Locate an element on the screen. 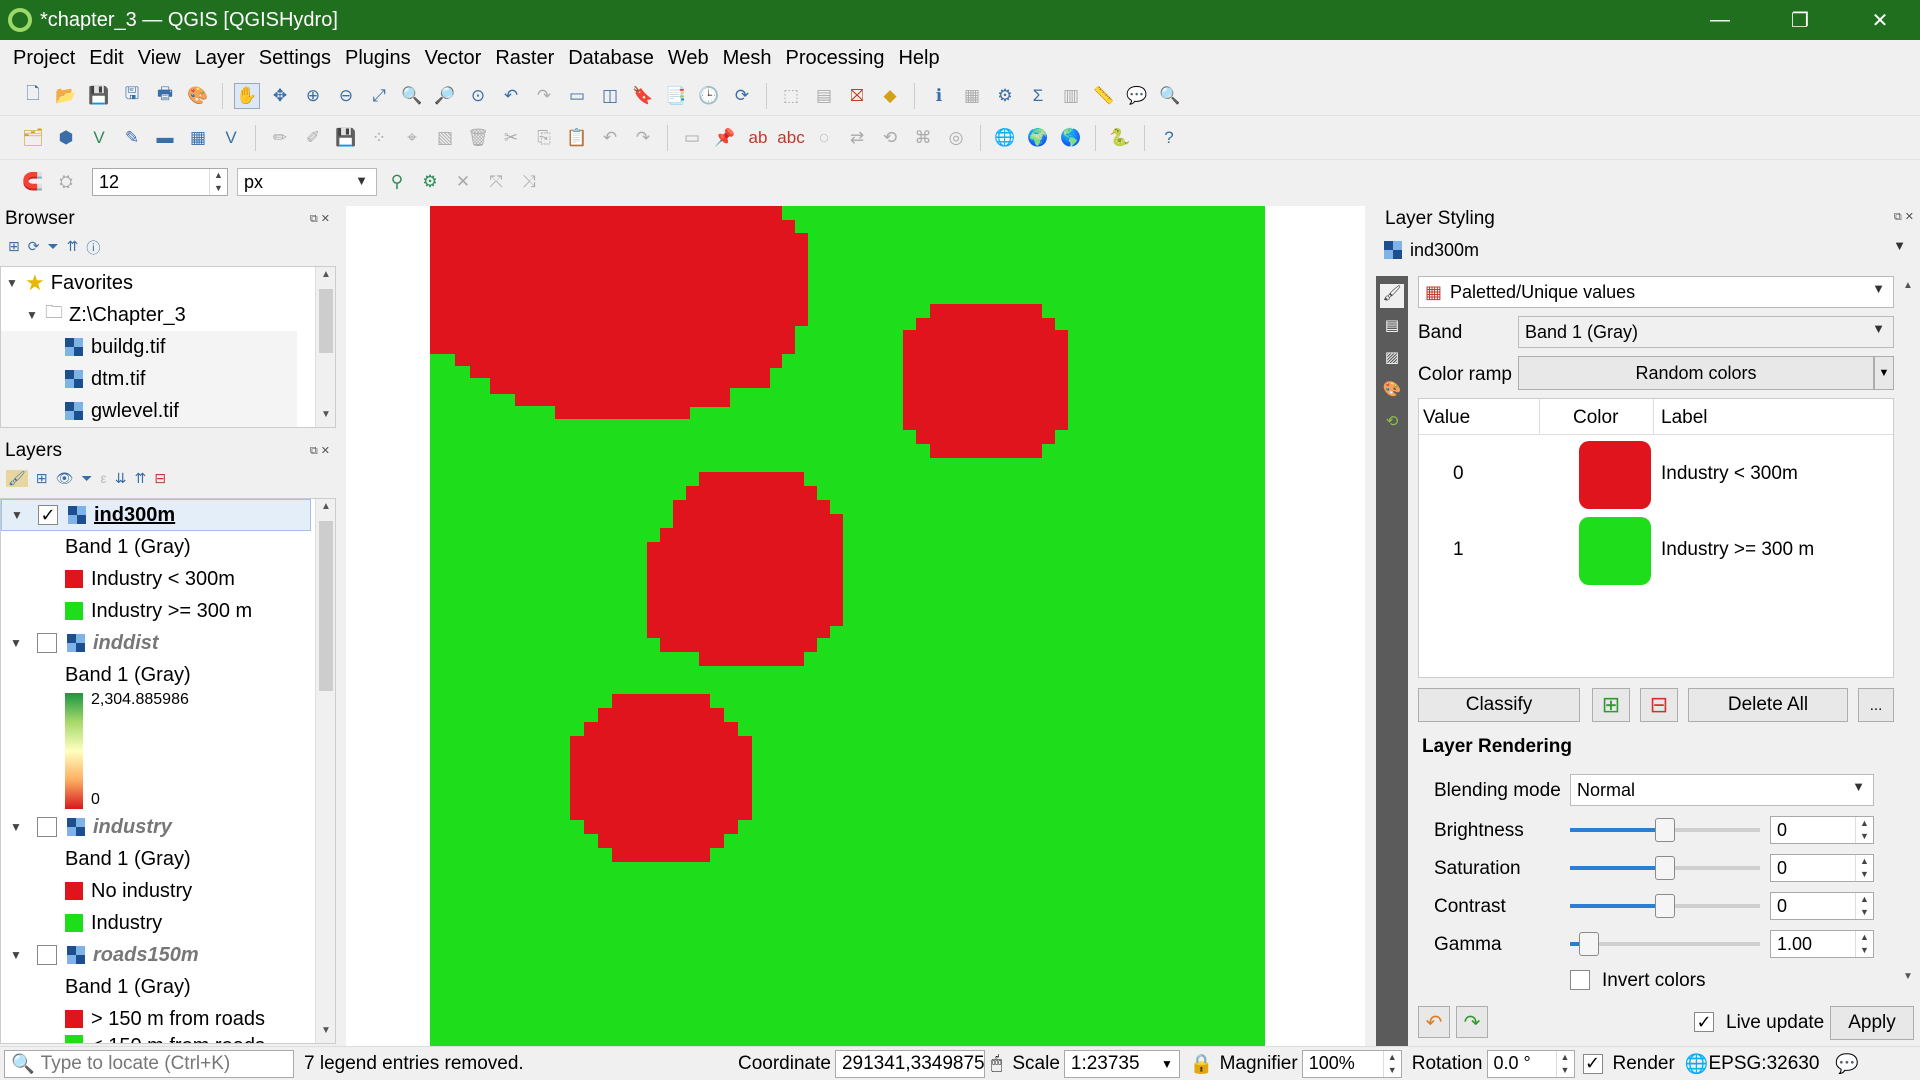  zoom-next-icon: ↷ is located at coordinates (544, 96).